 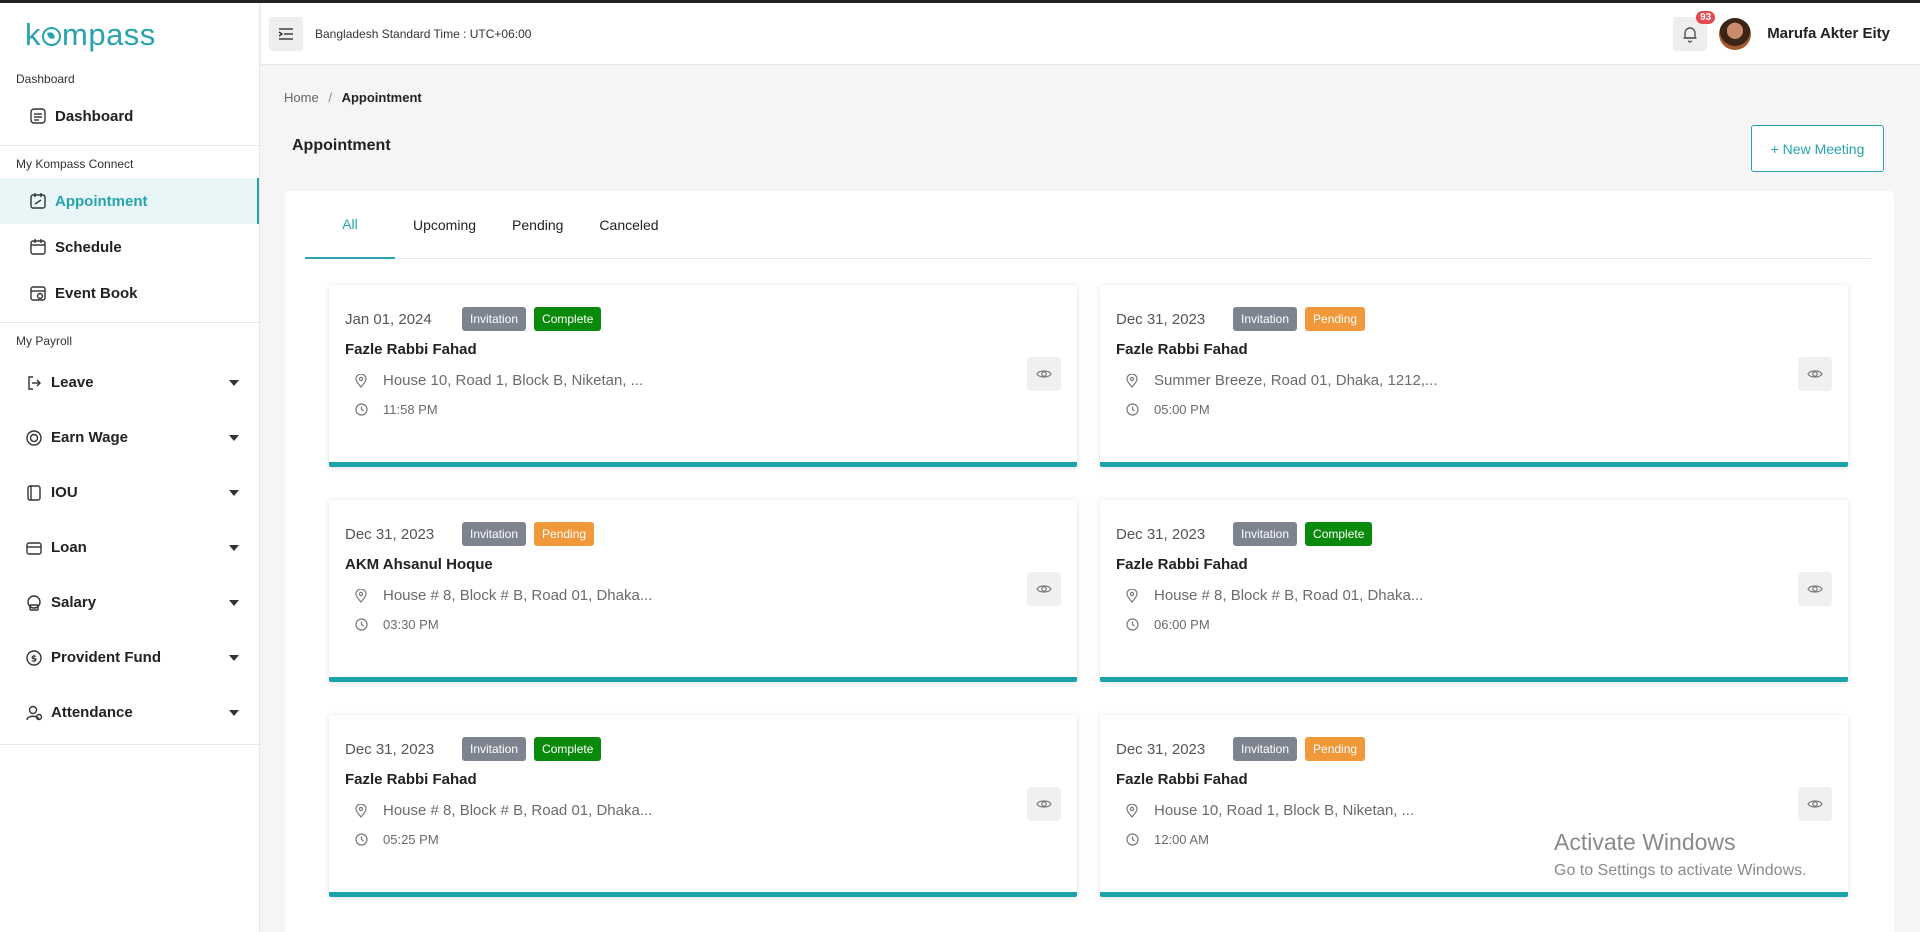 I want to click on watermark-line1: Activate Windows, so click(x=1645, y=842).